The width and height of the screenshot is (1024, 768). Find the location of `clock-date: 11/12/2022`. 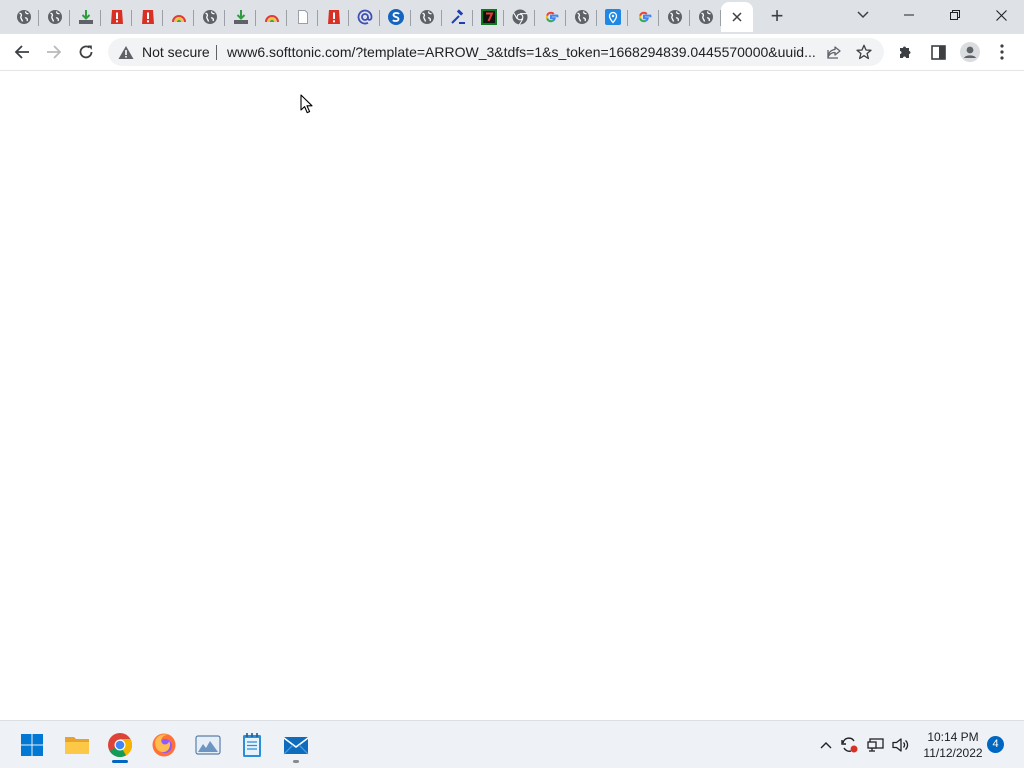

clock-date: 11/12/2022 is located at coordinates (953, 753).